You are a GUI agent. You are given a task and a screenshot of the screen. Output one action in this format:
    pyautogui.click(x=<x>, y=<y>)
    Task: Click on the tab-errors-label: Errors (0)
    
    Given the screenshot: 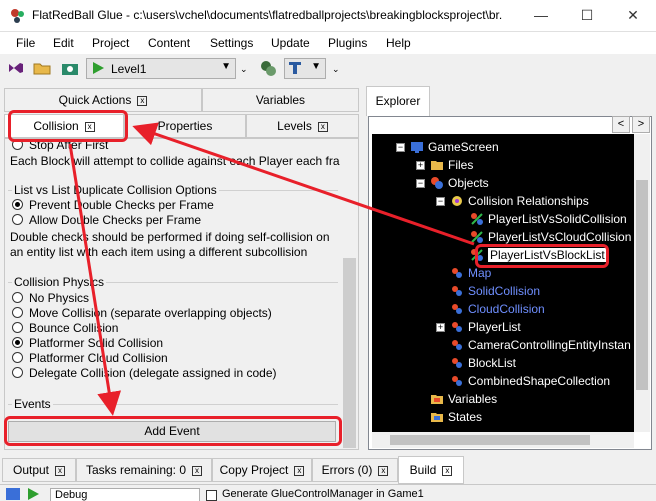 What is the action you would take?
    pyautogui.click(x=347, y=470)
    